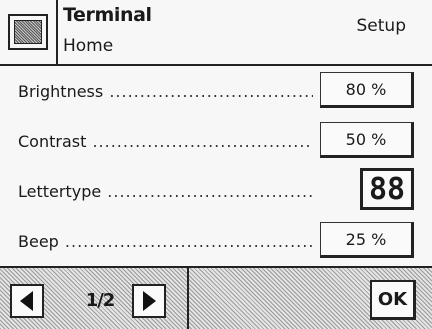 This screenshot has width=432, height=329. Describe the element at coordinates (393, 300) in the screenshot. I see `ok-button: OK` at that location.